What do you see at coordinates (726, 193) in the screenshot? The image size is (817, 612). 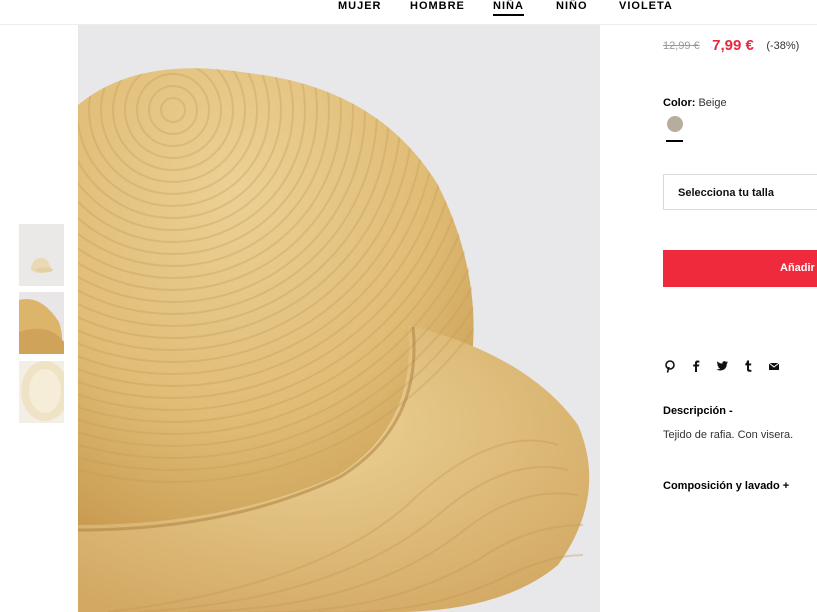 I see `size-select-label: Selecciona tu talla` at bounding box center [726, 193].